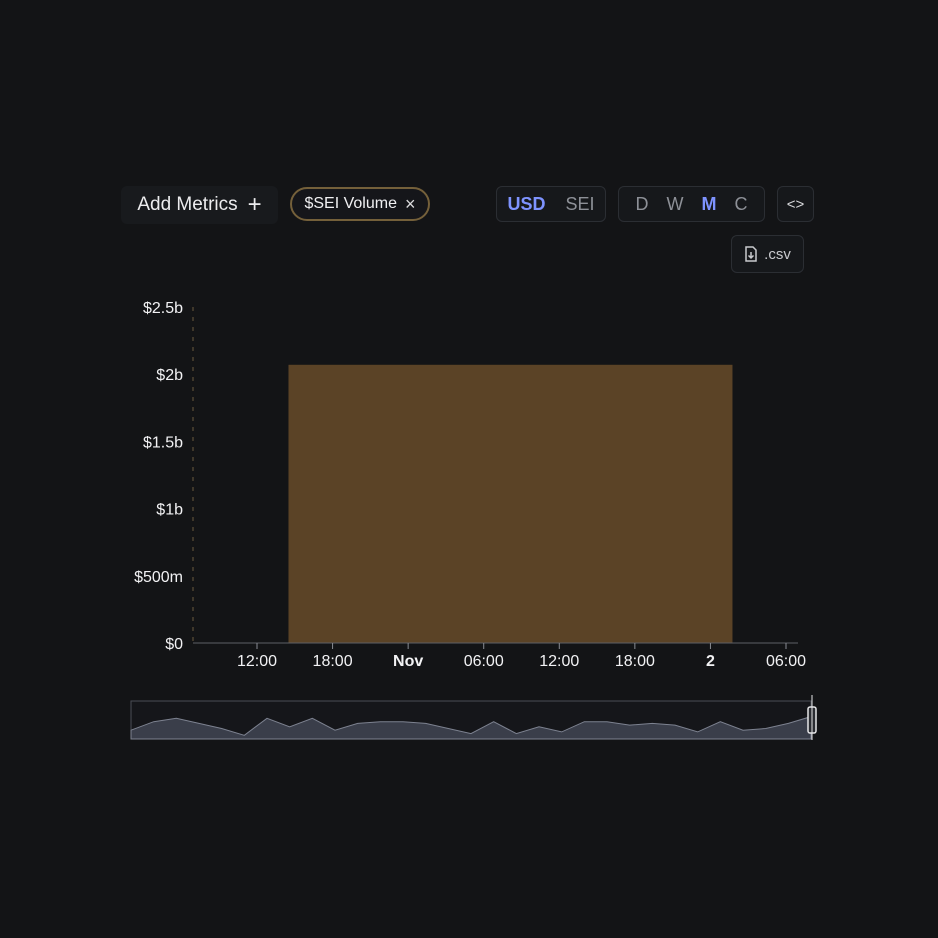 This screenshot has height=938, width=938. I want to click on x-tick-label: Nov, so click(408, 661).